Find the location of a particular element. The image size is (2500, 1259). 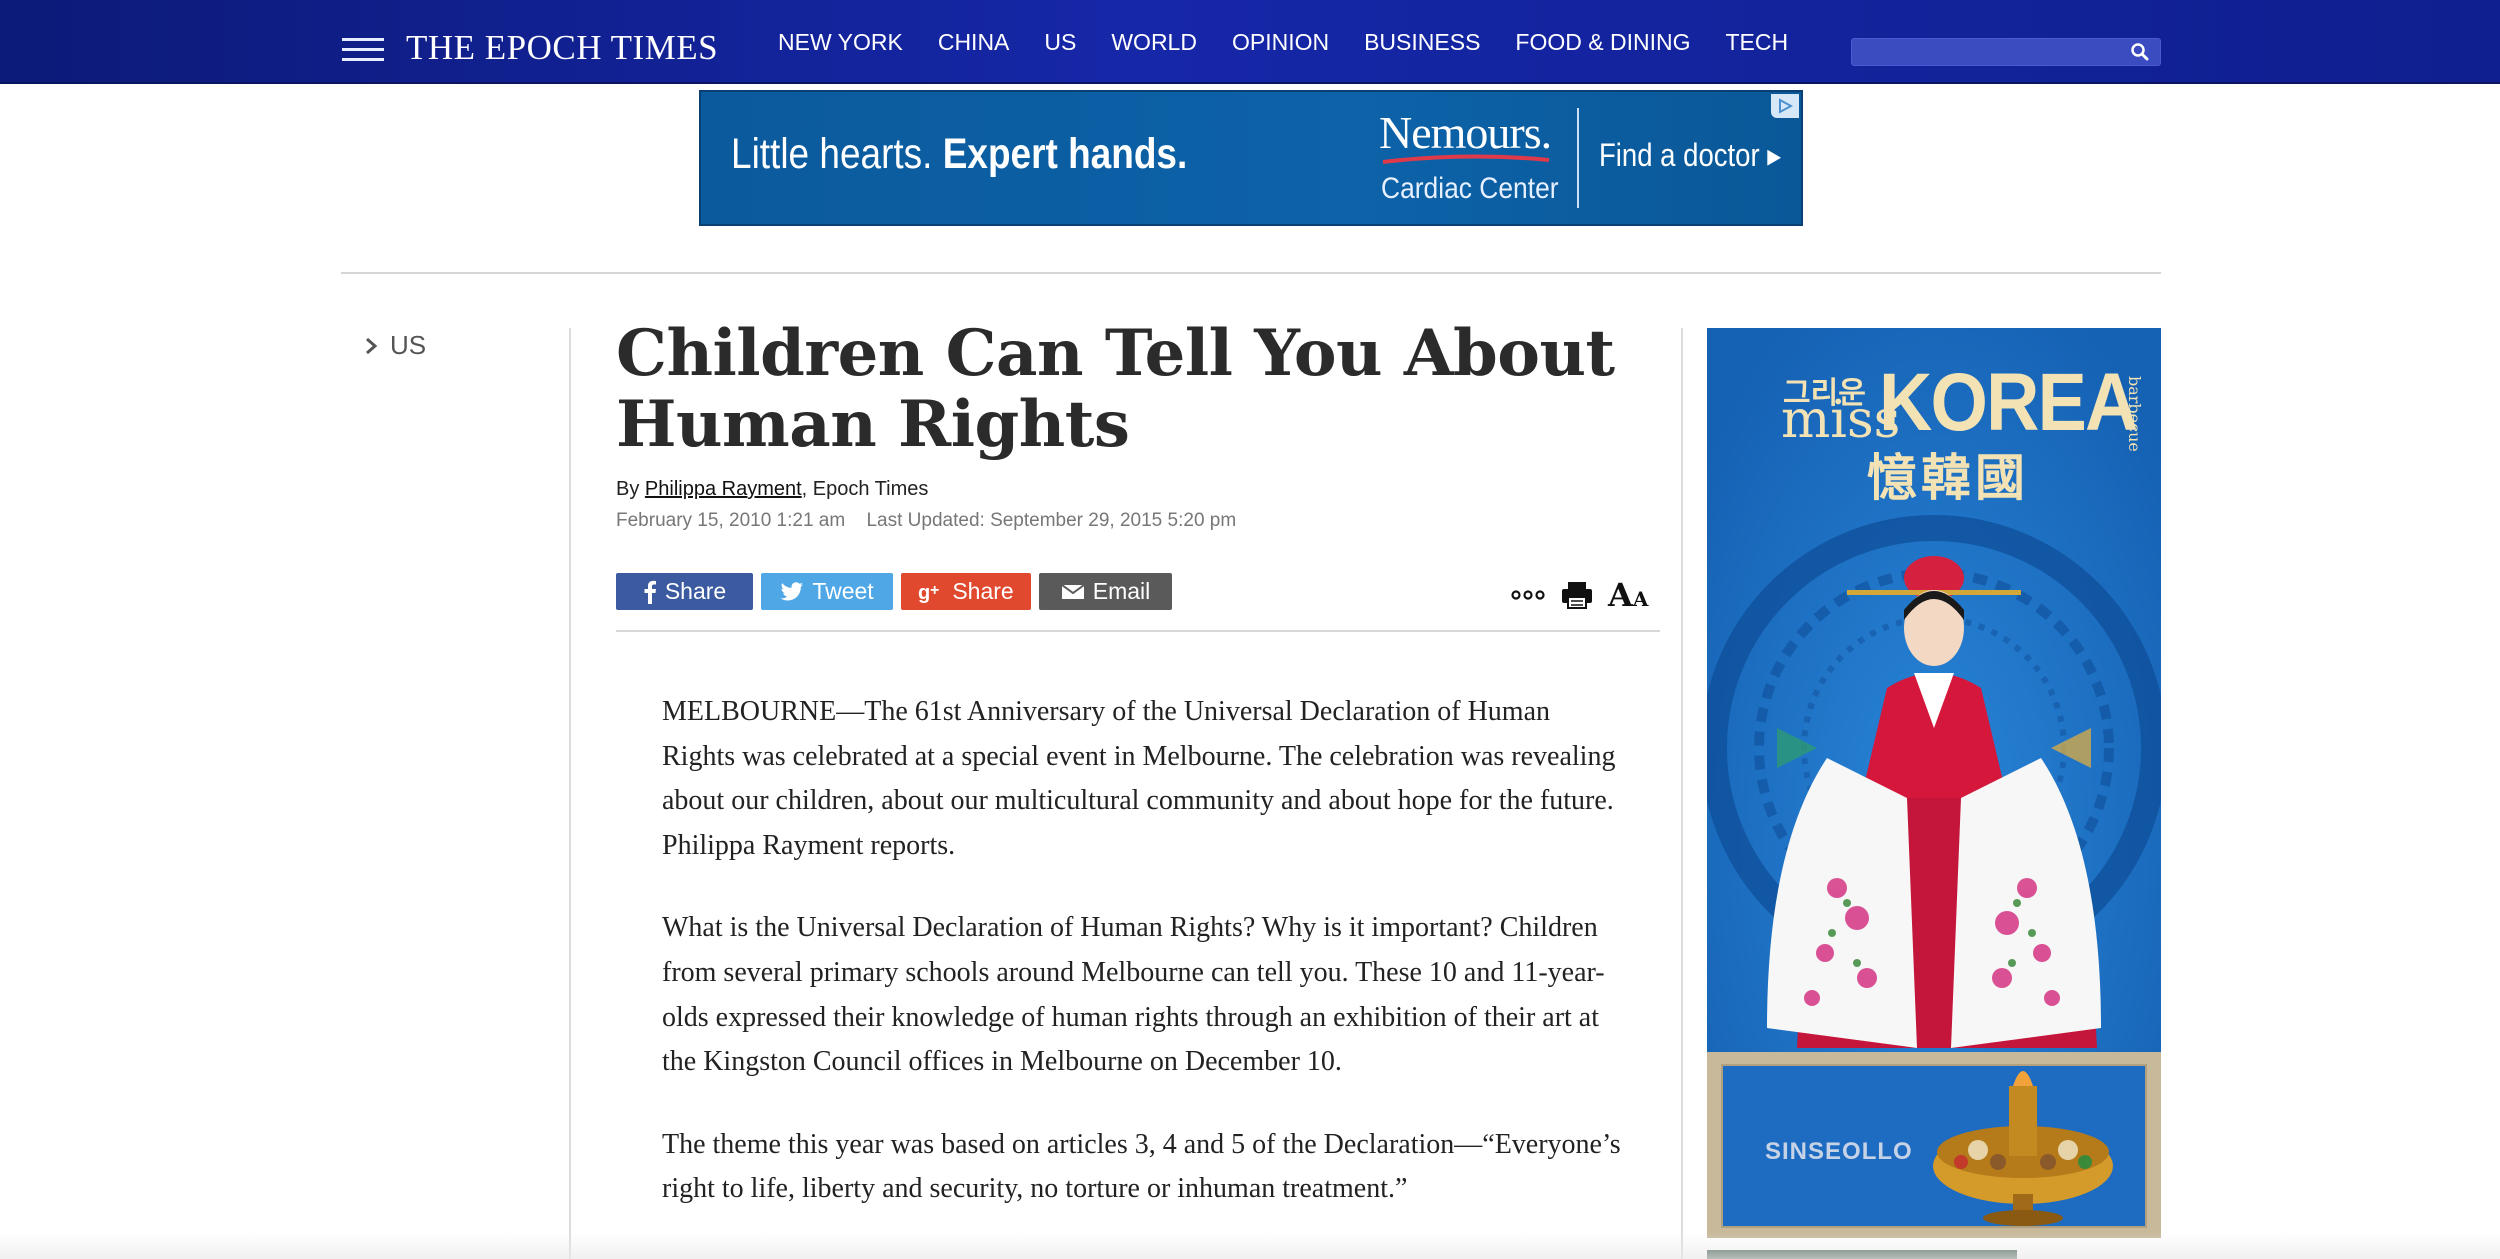

article-tools: AA is located at coordinates (1579, 595).